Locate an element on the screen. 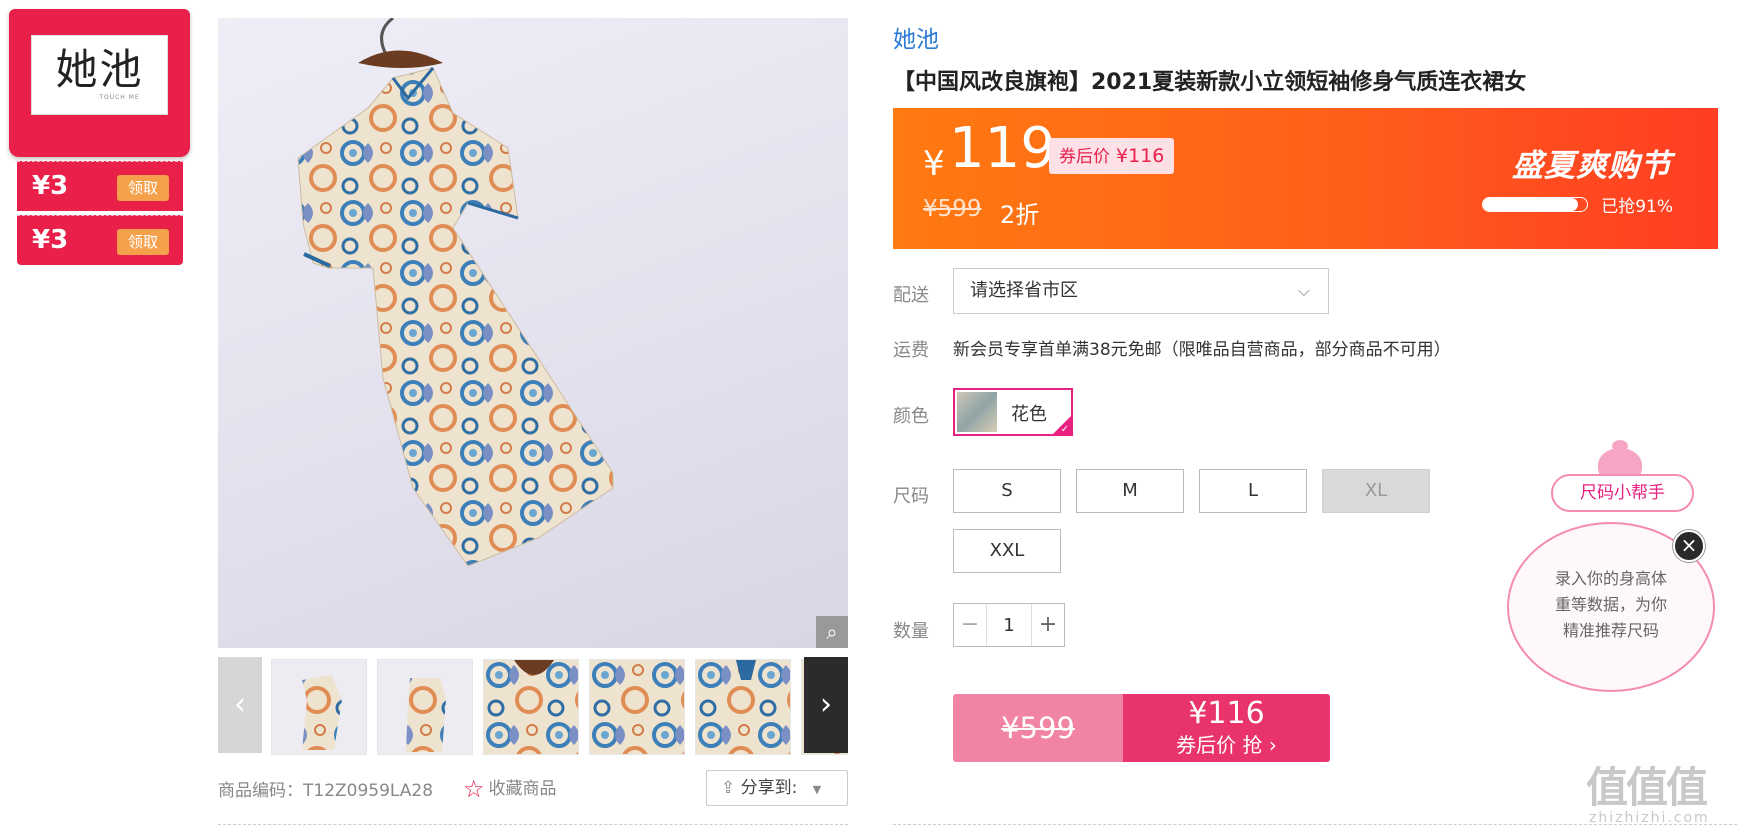 The image size is (1737, 834). quantity-input is located at coordinates (1009, 625).